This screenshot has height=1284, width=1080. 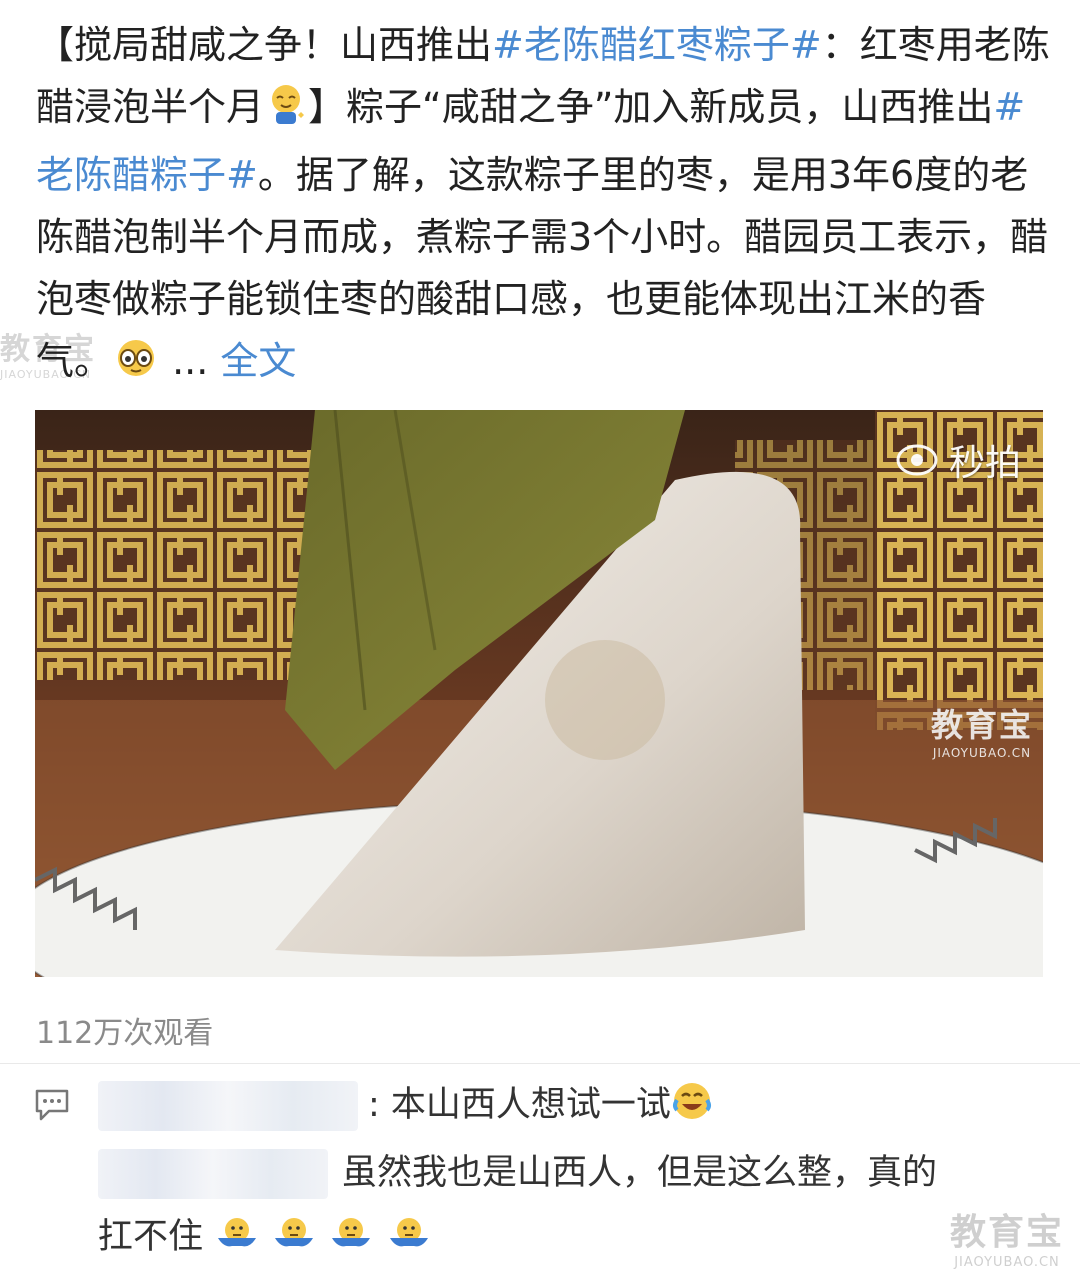 I want to click on shy-face-icon, so click(x=136, y=367).